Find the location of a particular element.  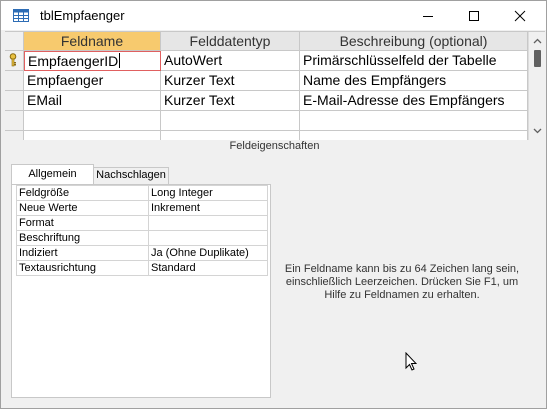

scroll-down-icon is located at coordinates (537, 131).